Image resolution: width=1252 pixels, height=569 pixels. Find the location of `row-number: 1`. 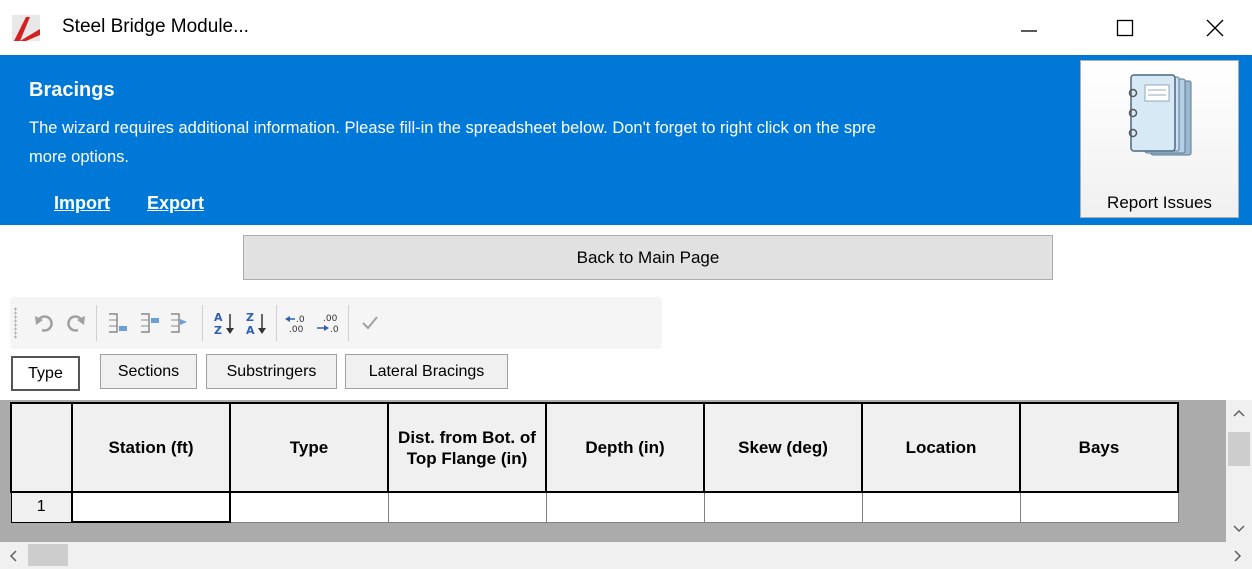

row-number: 1 is located at coordinates (41, 507).